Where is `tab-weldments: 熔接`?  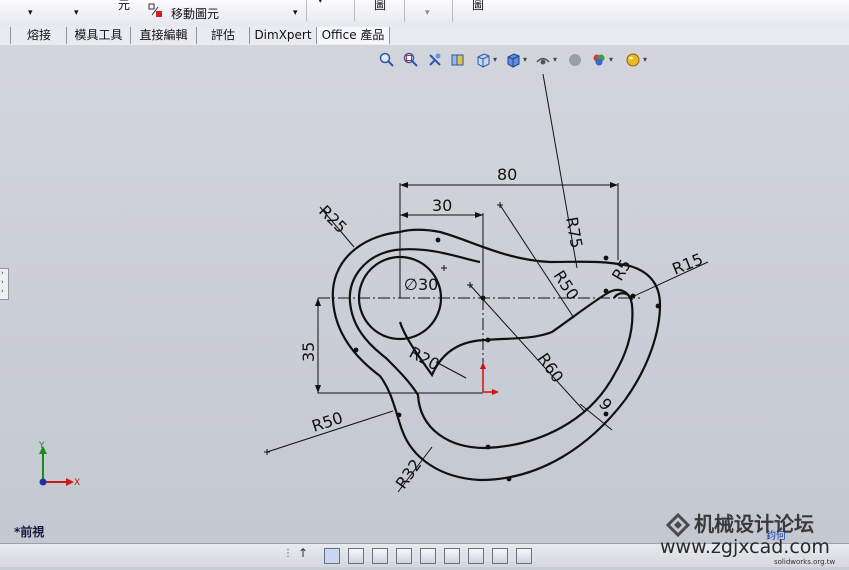 tab-weldments: 熔接 is located at coordinates (39, 35).